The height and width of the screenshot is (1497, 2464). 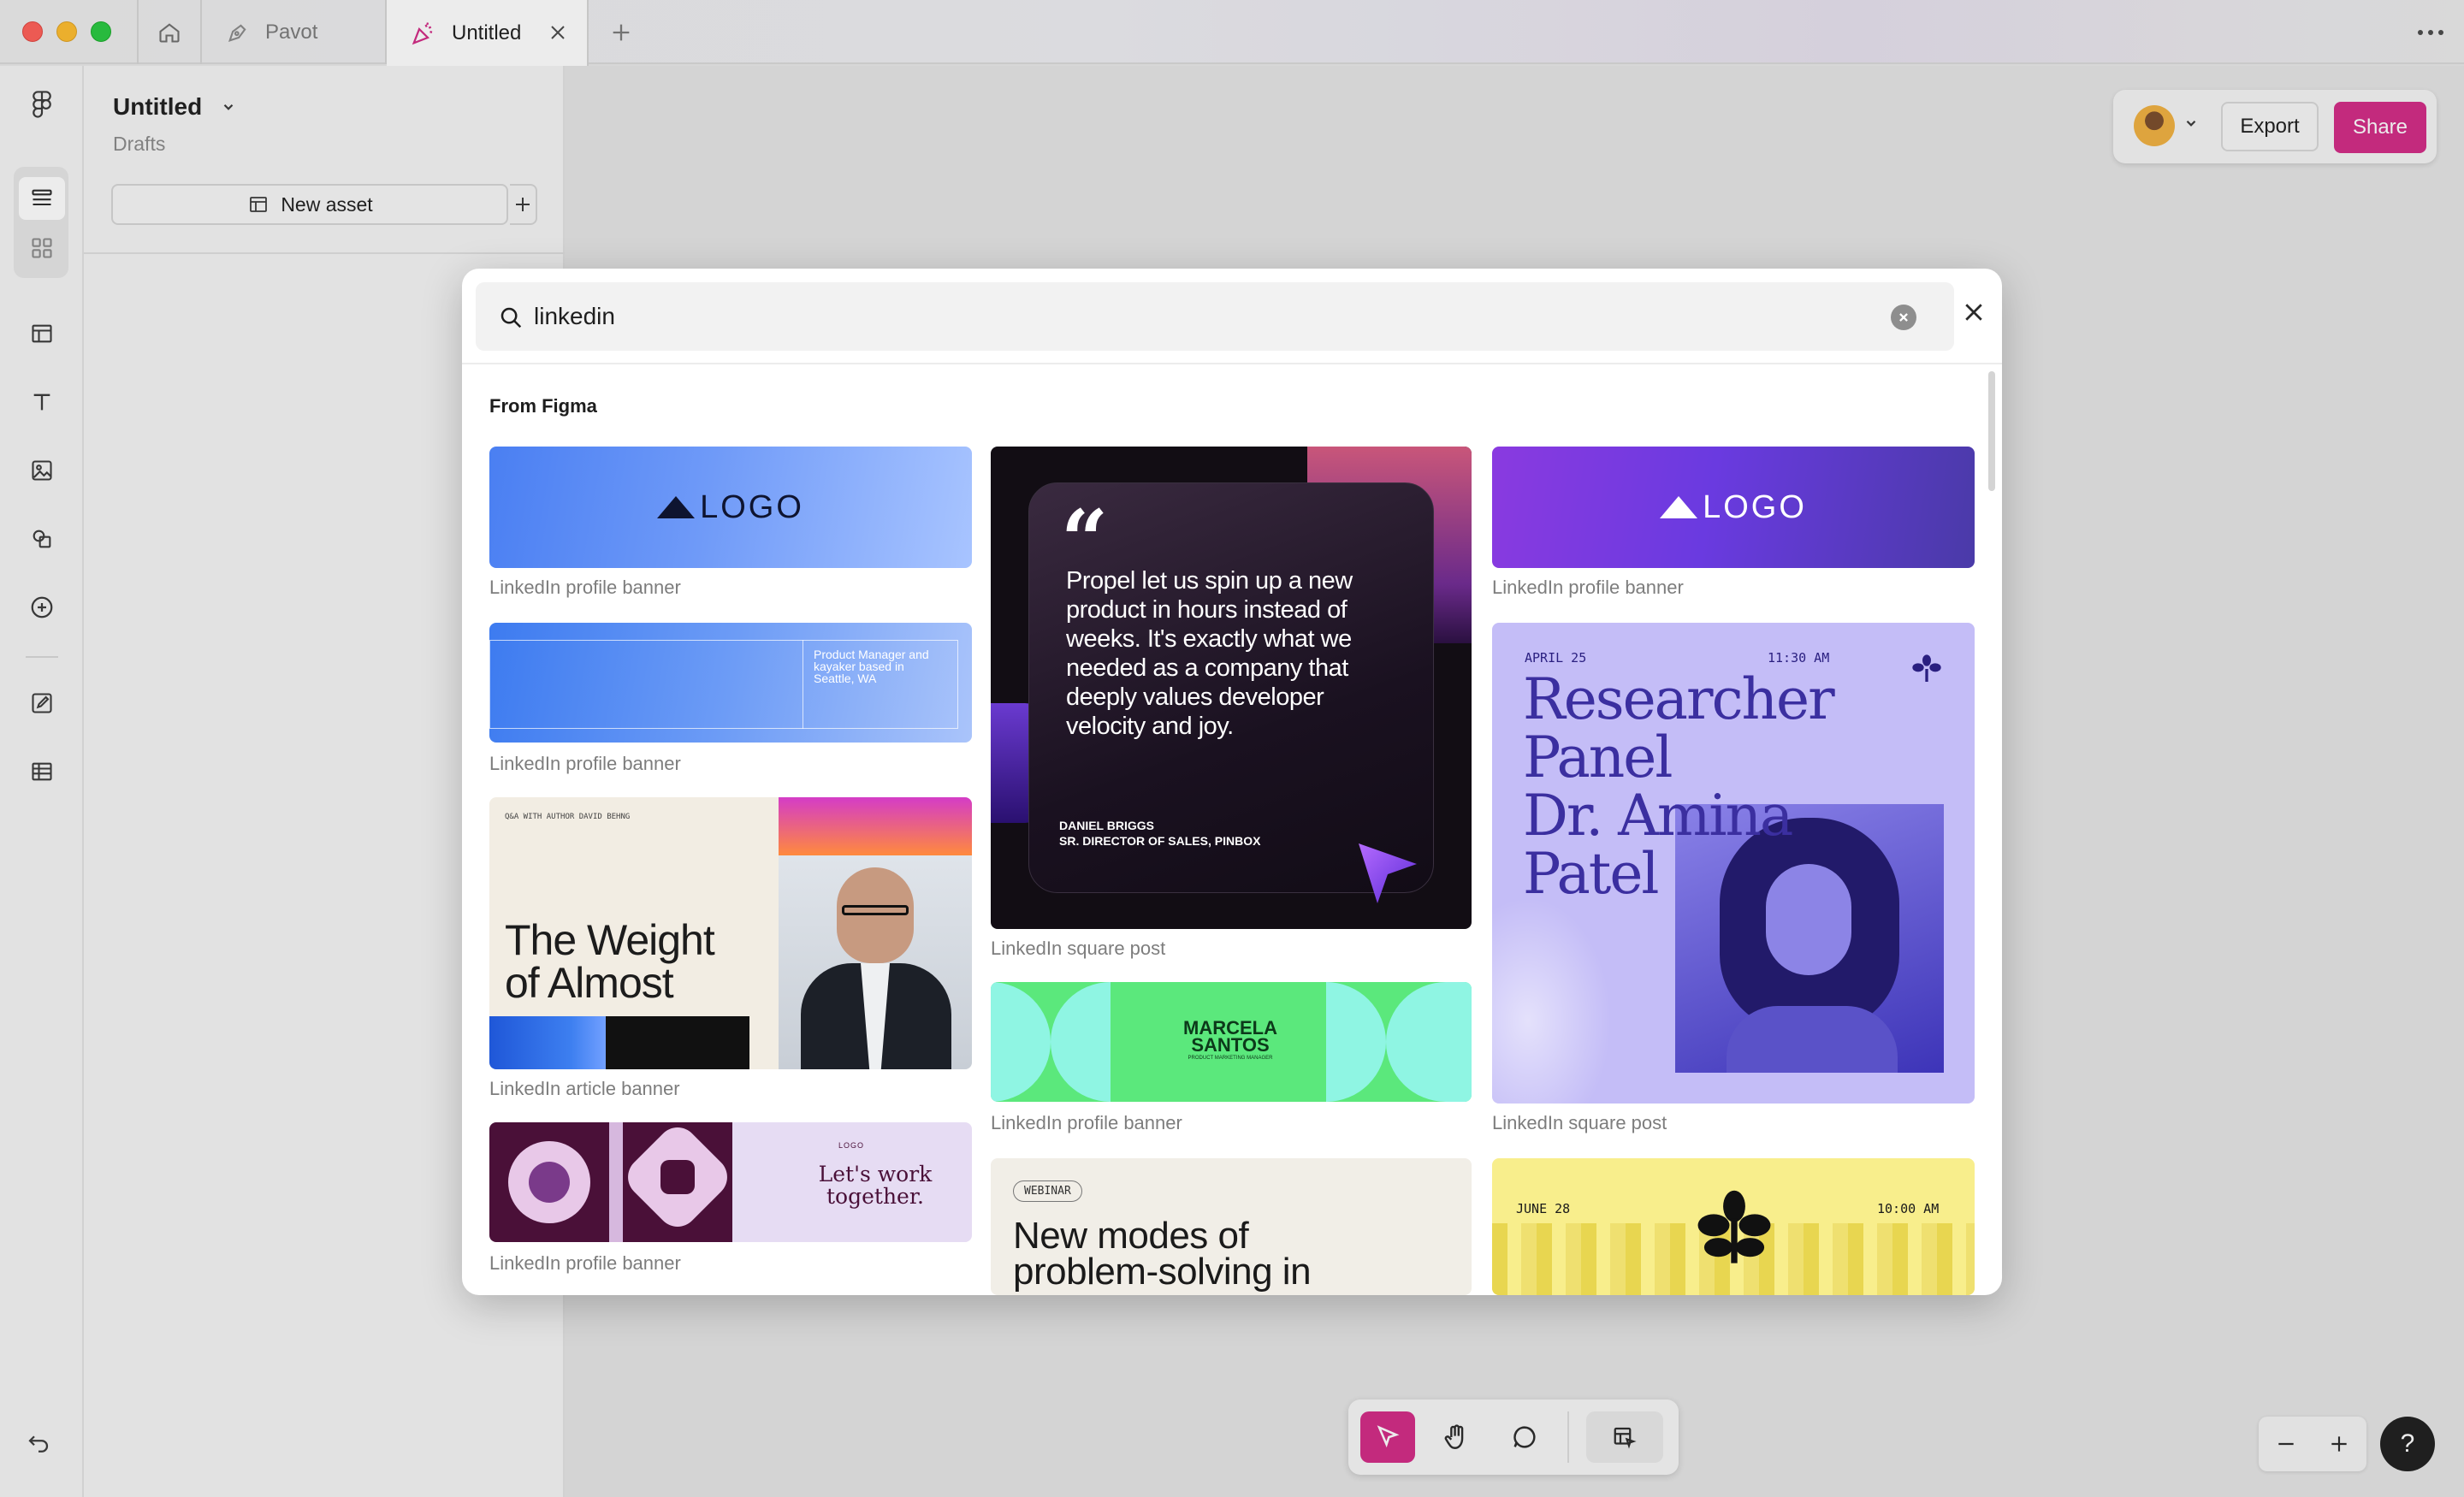 What do you see at coordinates (589, 983) in the screenshot?
I see `headline-line: of Almost` at bounding box center [589, 983].